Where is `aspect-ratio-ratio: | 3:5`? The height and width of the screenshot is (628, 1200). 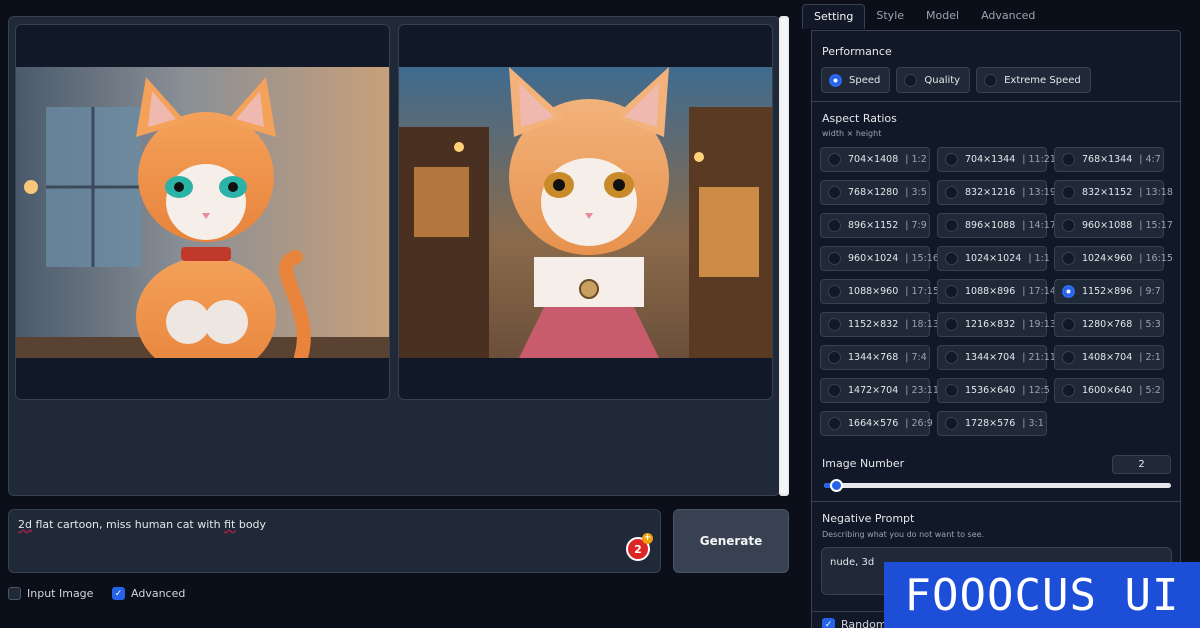 aspect-ratio-ratio: | 3:5 is located at coordinates (916, 192).